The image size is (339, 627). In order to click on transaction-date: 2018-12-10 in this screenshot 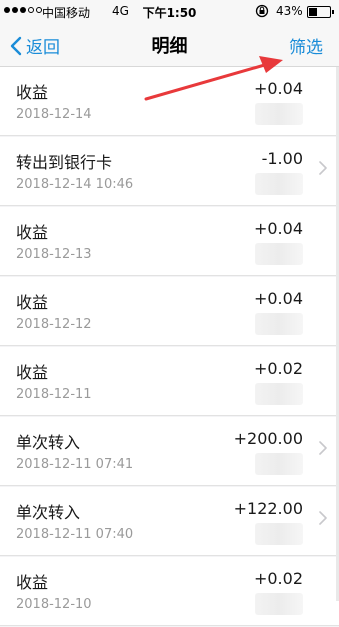, I will do `click(54, 604)`.